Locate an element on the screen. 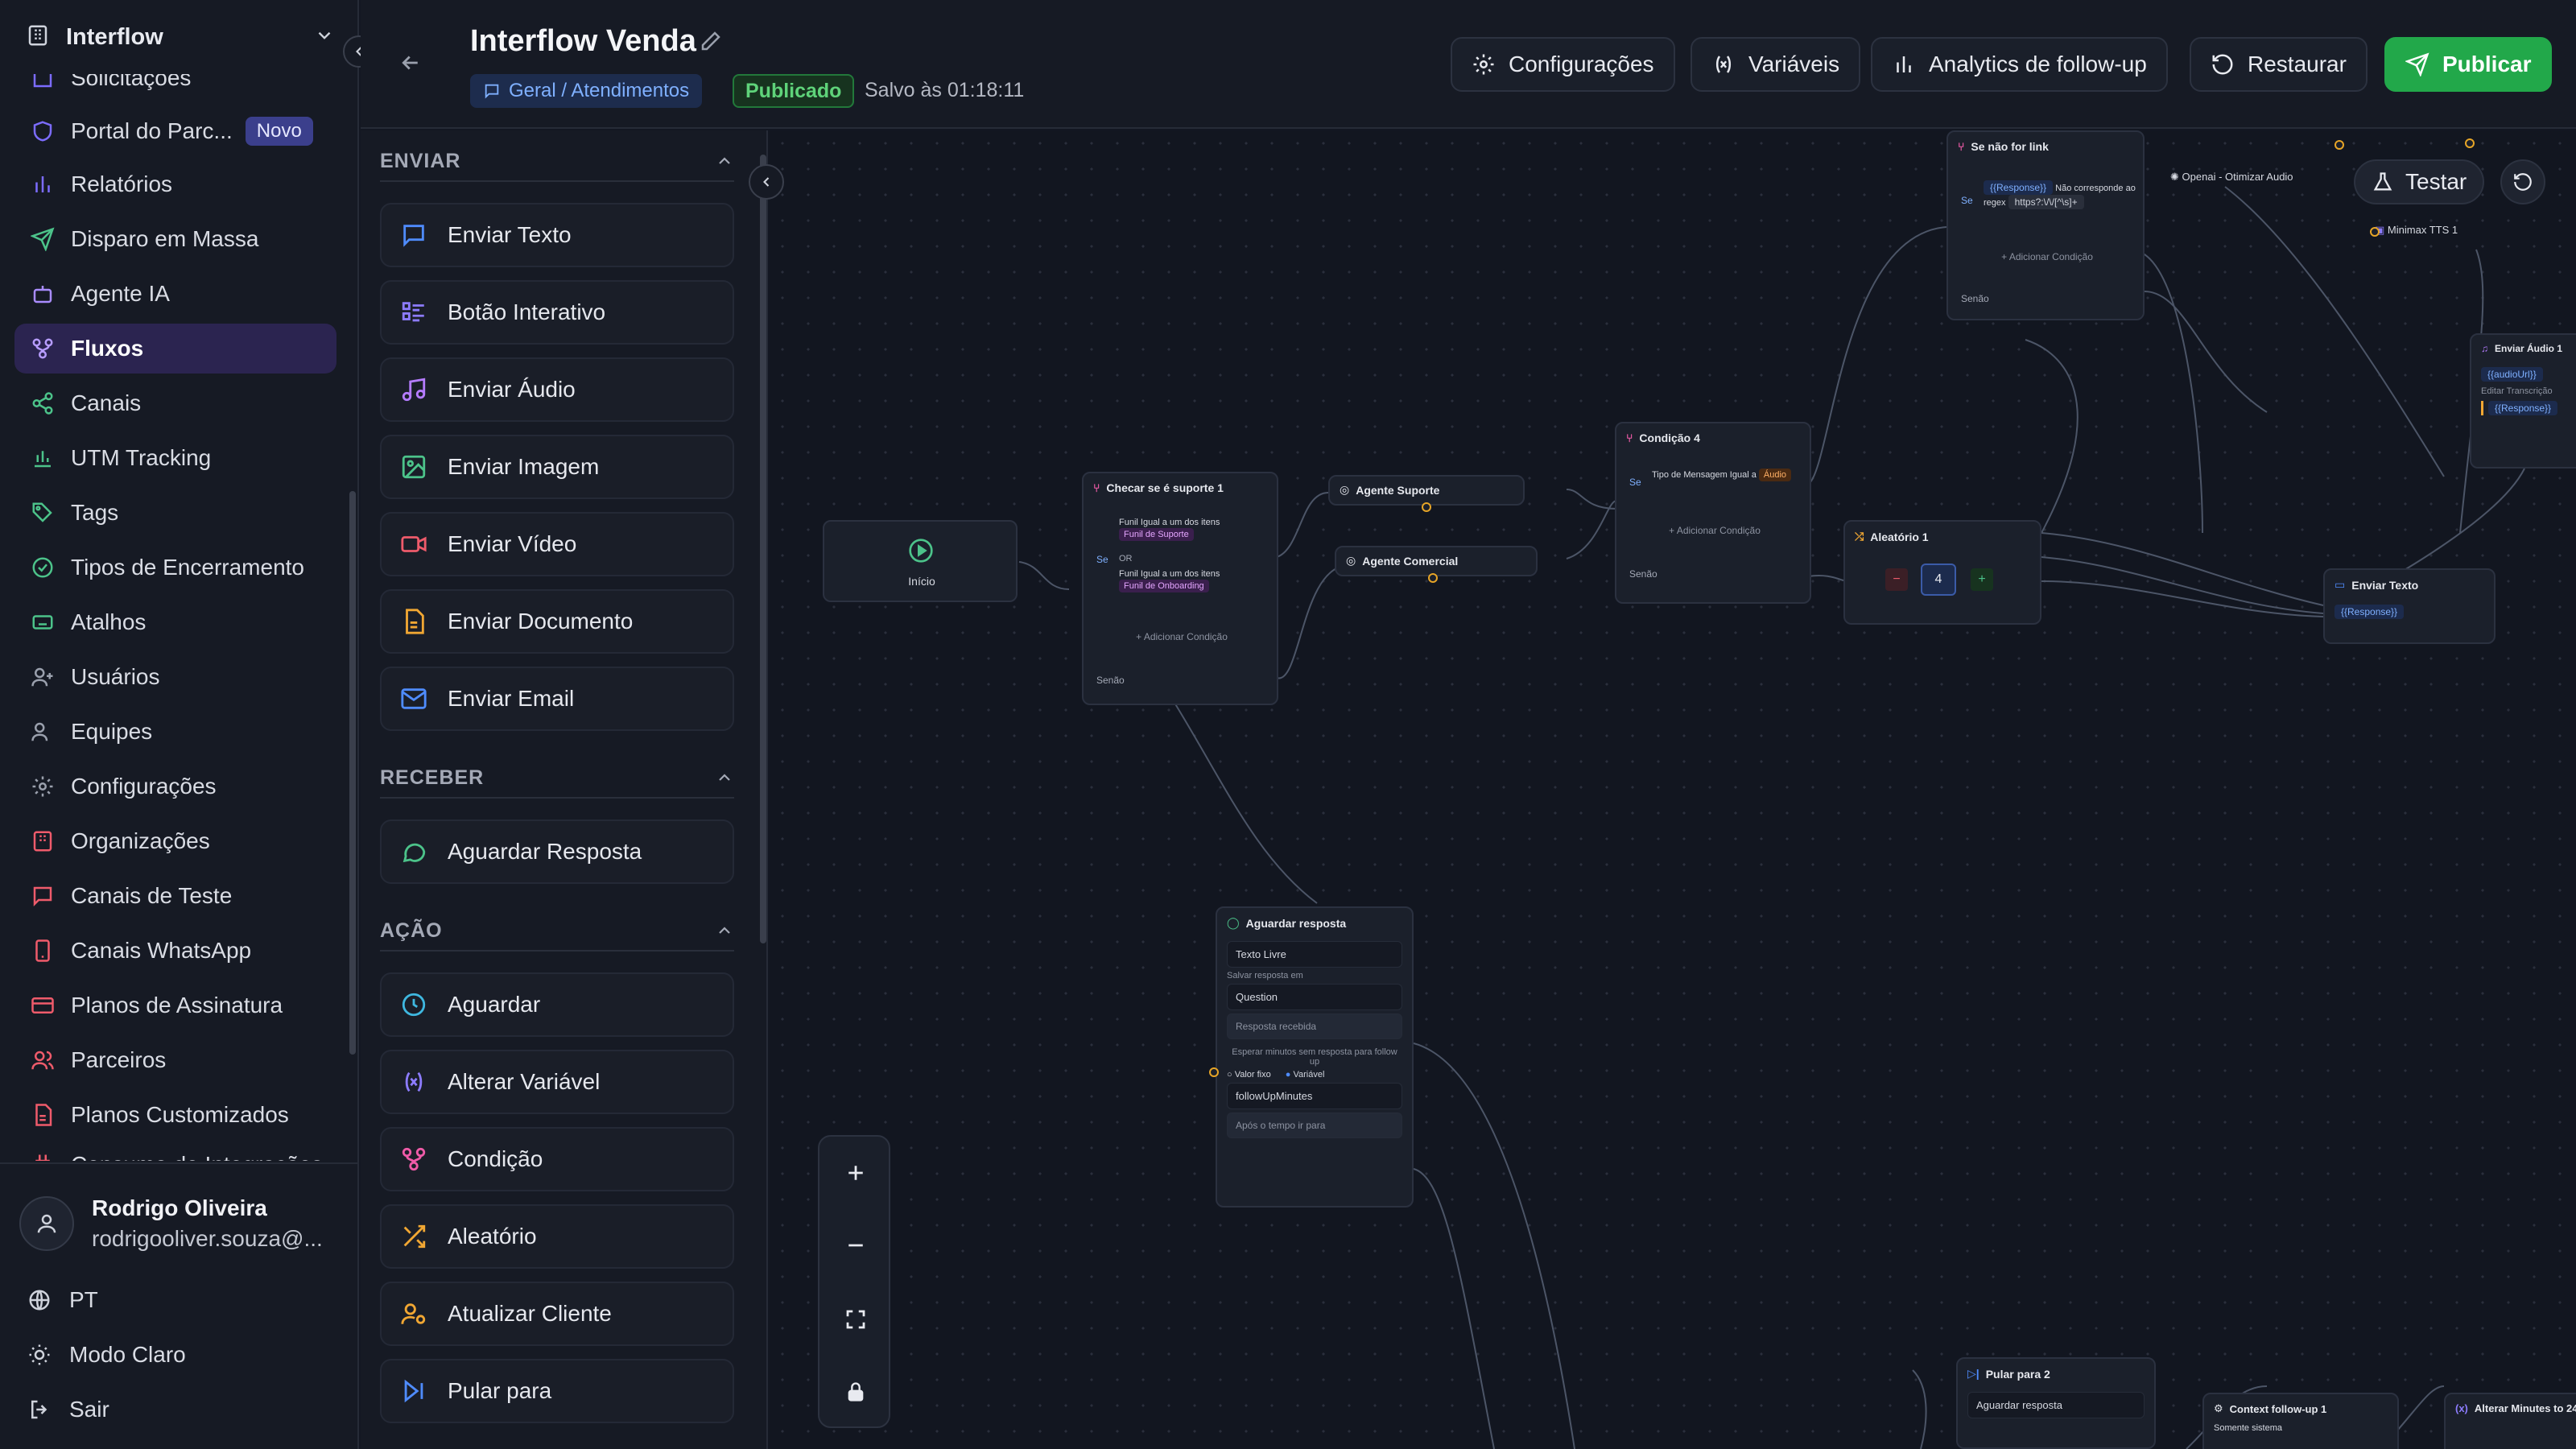 The height and width of the screenshot is (1449, 2576). save-response-label: Salvar resposta em is located at coordinates (1265, 975).